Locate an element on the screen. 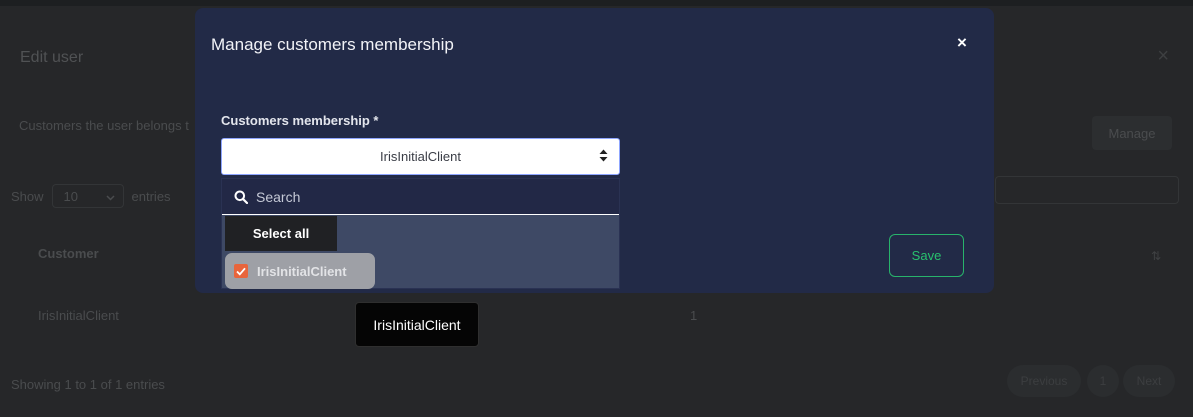 This screenshot has width=1193, height=417. edit-user-title: Edit user is located at coordinates (52, 57).